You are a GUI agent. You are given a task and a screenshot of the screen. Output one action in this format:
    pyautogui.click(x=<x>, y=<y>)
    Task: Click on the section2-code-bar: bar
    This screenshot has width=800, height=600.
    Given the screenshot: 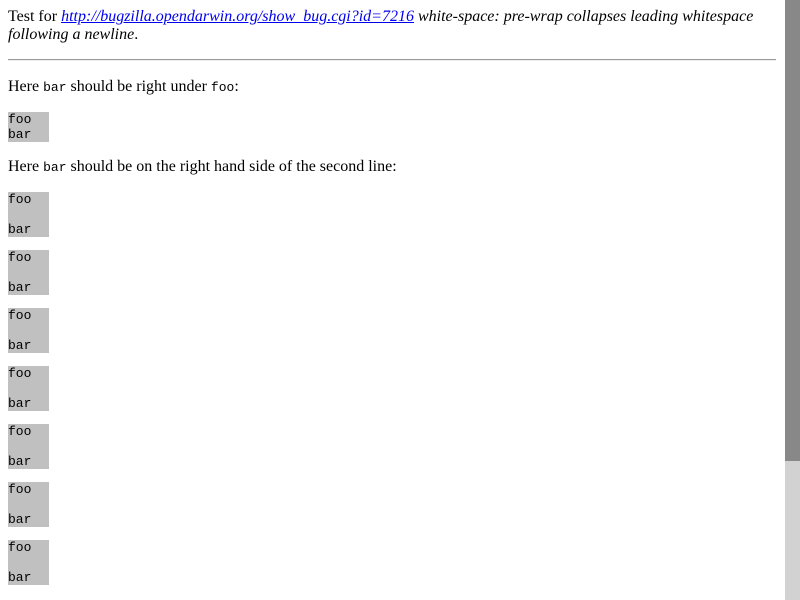 What is the action you would take?
    pyautogui.click(x=55, y=167)
    